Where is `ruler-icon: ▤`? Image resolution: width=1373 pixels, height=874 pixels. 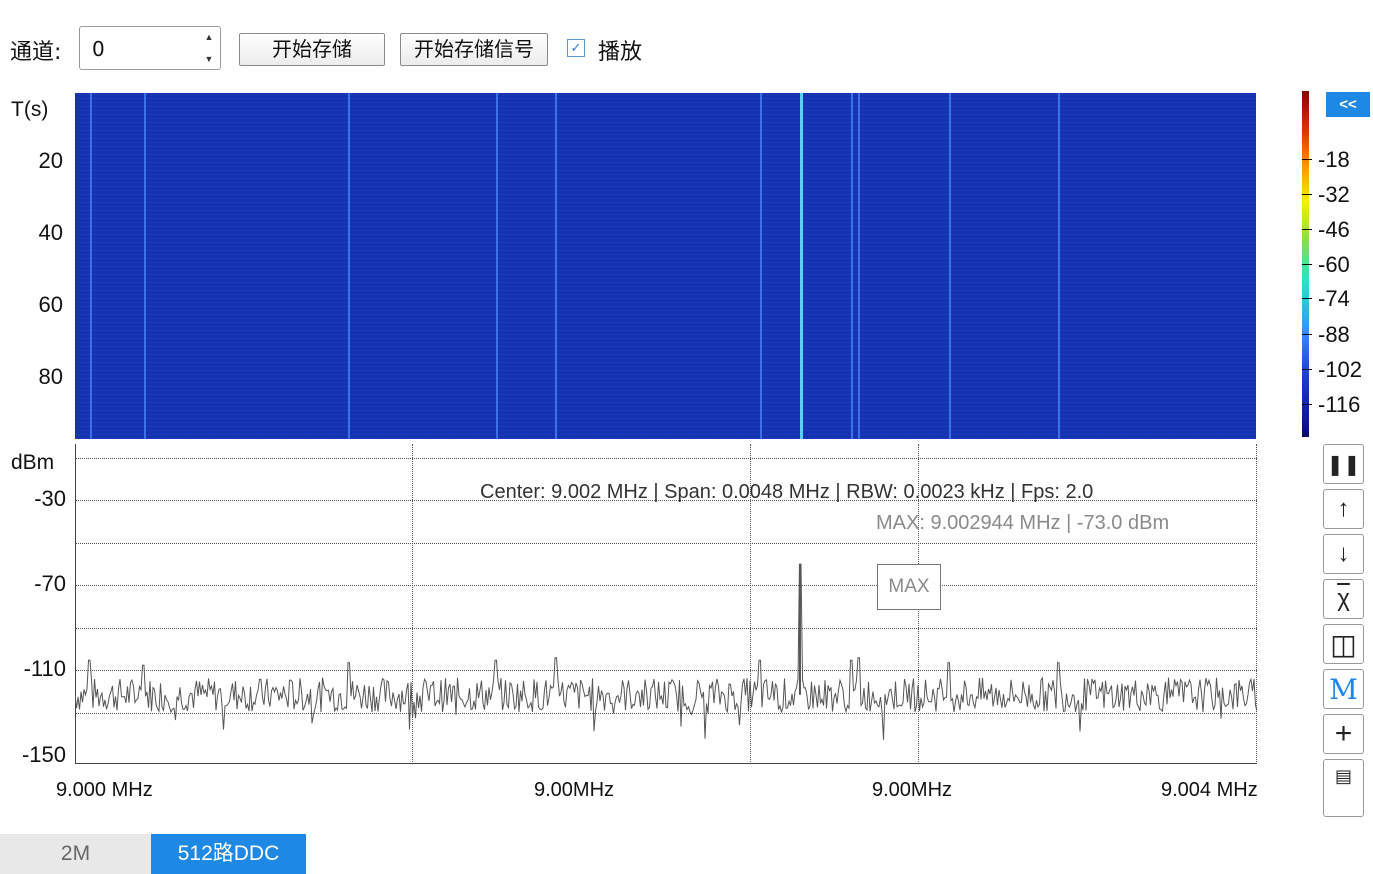 ruler-icon: ▤ is located at coordinates (1343, 776).